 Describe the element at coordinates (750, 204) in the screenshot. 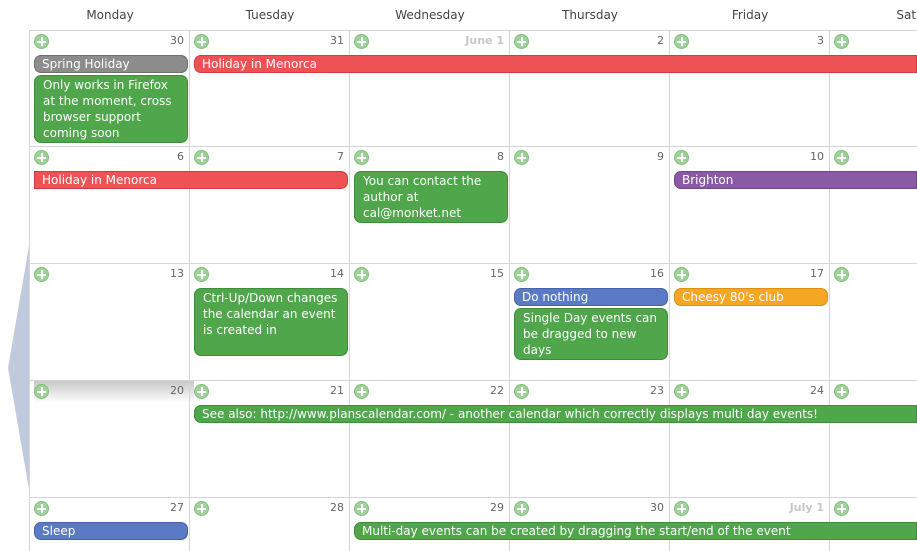

I see `day-cell: 10` at that location.